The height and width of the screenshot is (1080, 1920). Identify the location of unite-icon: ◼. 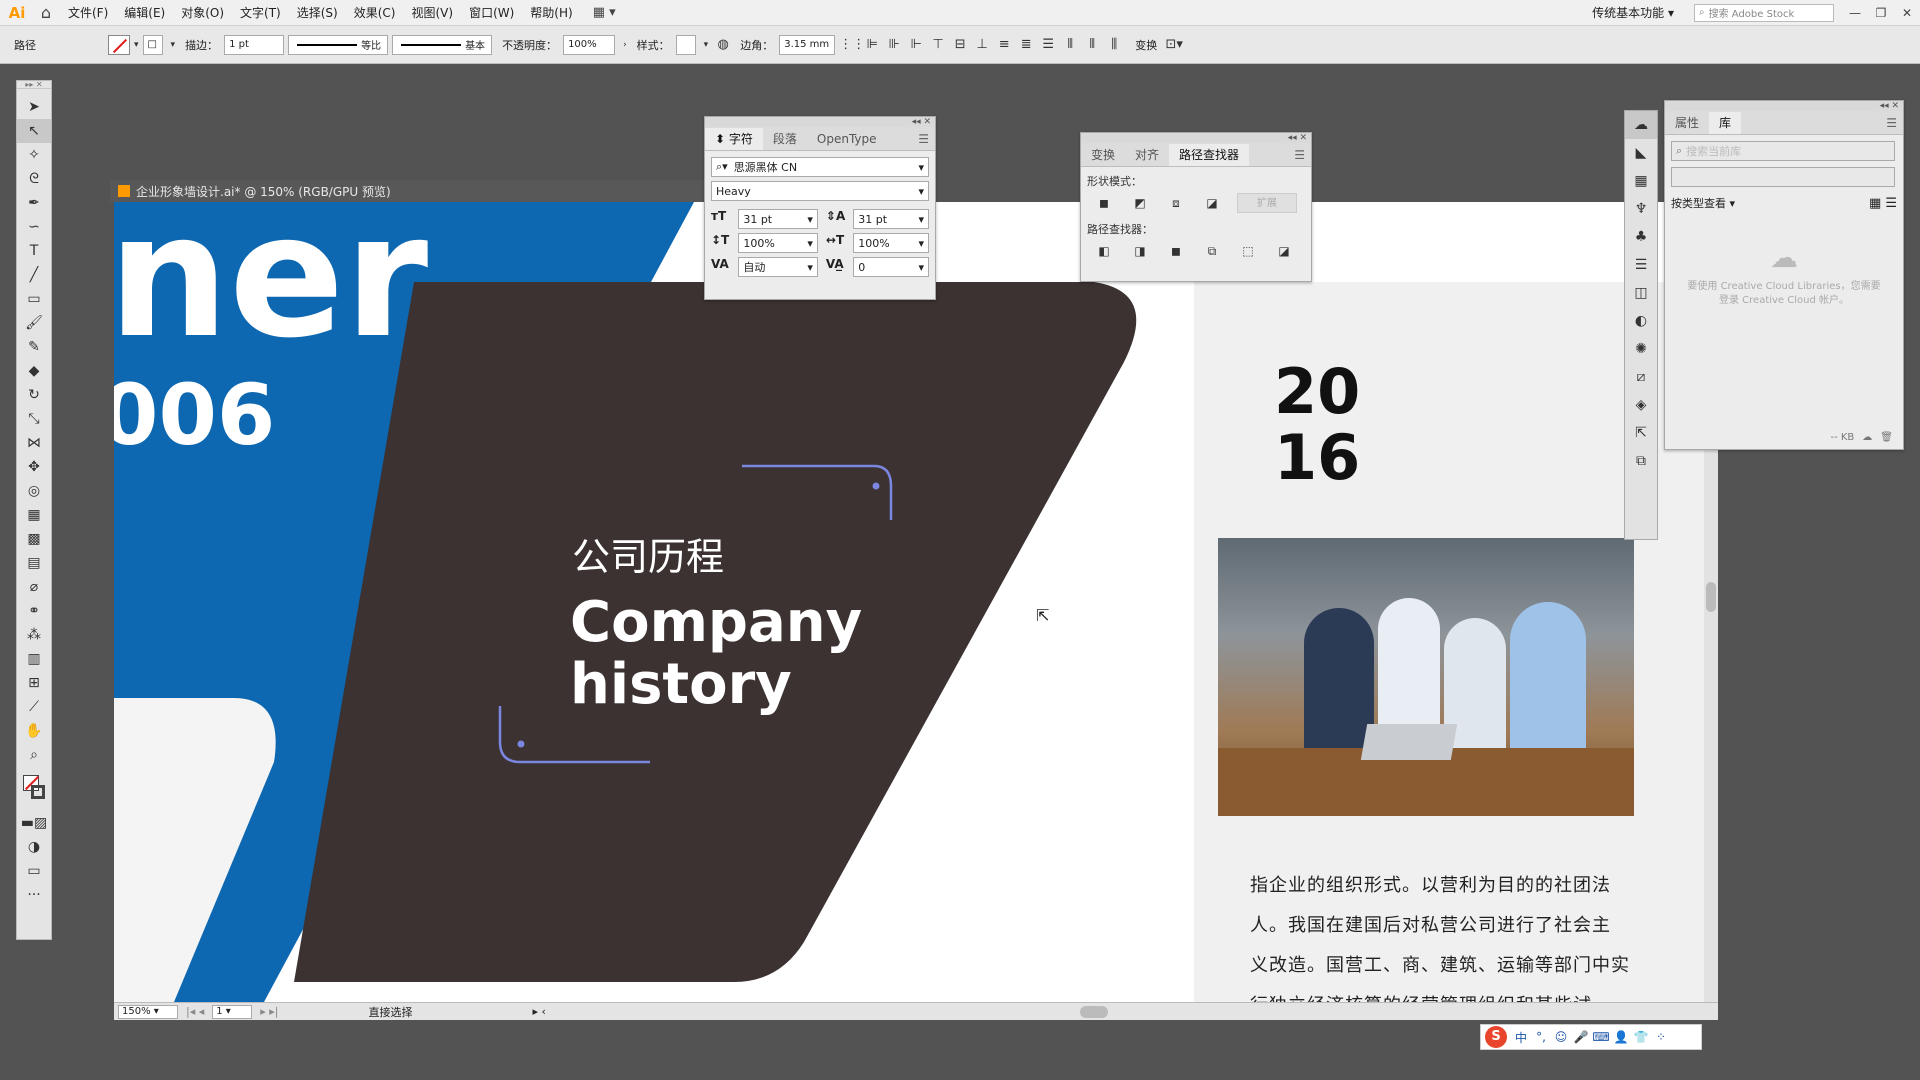
(1104, 203).